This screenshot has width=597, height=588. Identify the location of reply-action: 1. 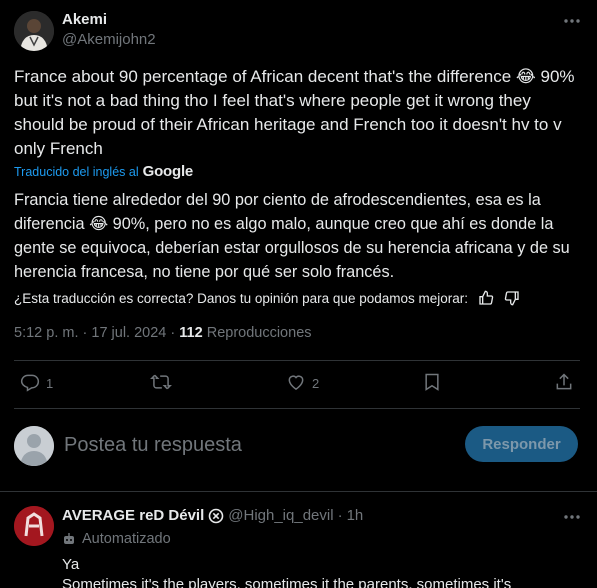
(36, 383).